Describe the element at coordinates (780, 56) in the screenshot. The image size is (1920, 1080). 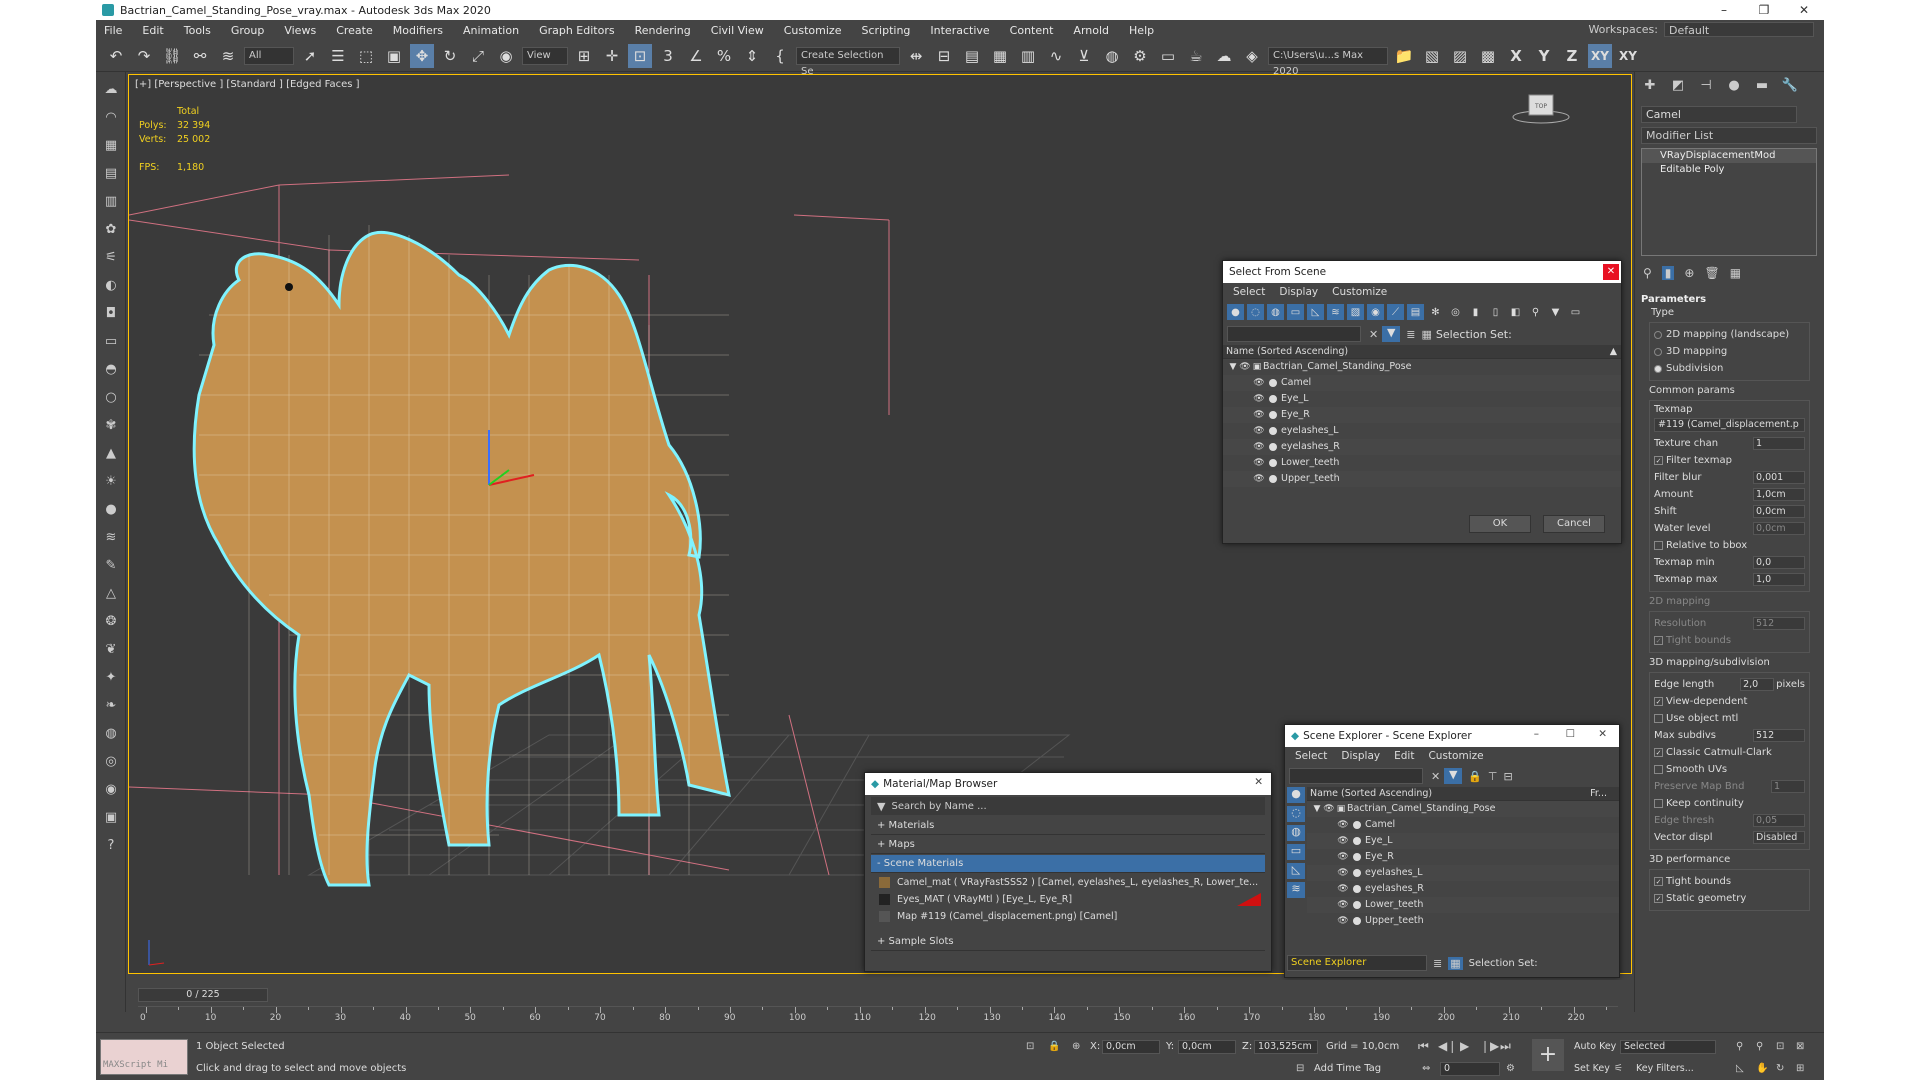
I see `edit-named-selection-icon: {` at that location.